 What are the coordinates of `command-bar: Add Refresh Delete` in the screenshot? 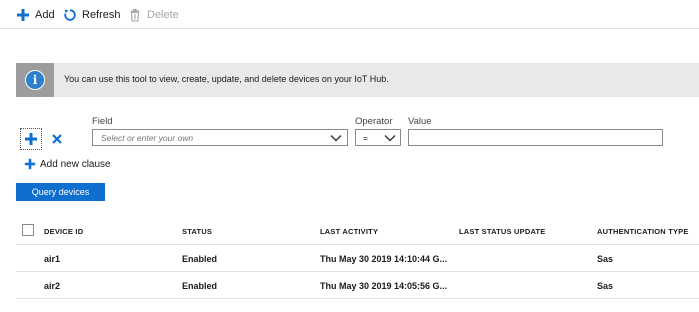 It's located at (349, 14).